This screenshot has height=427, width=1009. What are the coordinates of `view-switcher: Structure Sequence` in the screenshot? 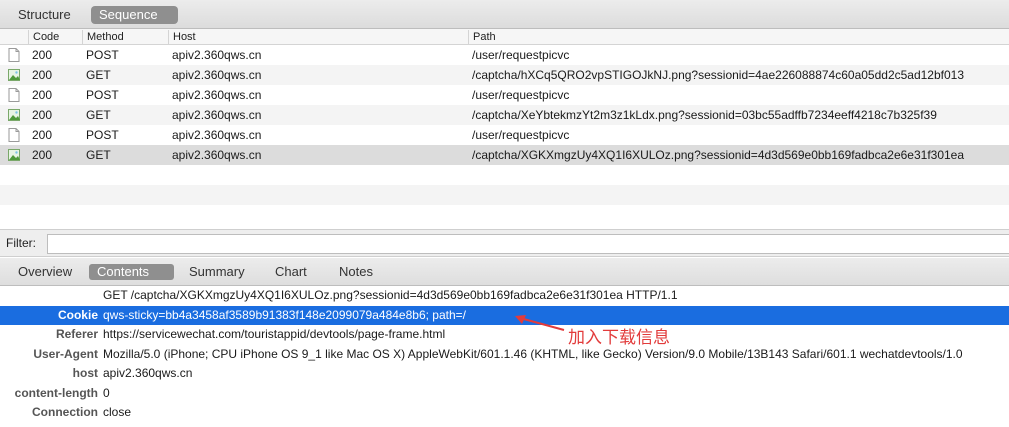 It's located at (504, 14).